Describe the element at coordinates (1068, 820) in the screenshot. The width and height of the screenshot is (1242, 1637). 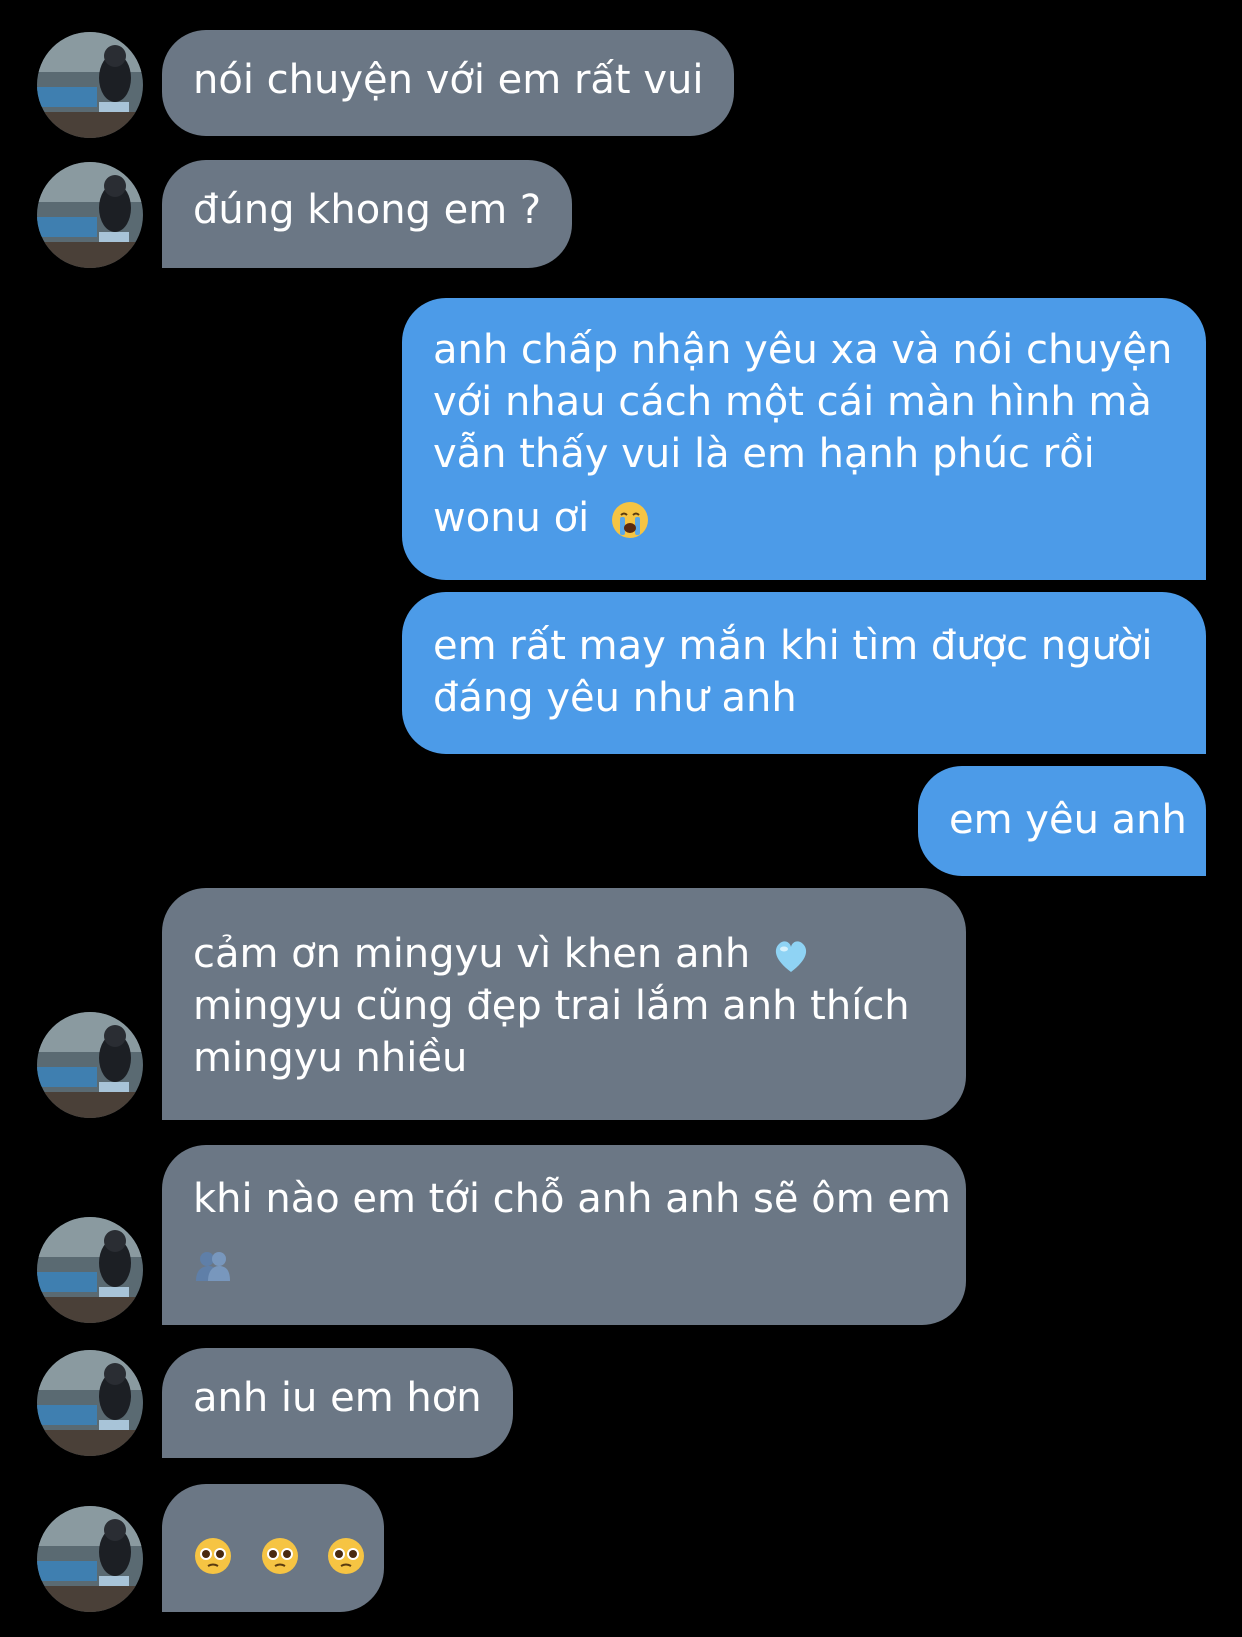
I see `message-text: em yêu anh` at that location.